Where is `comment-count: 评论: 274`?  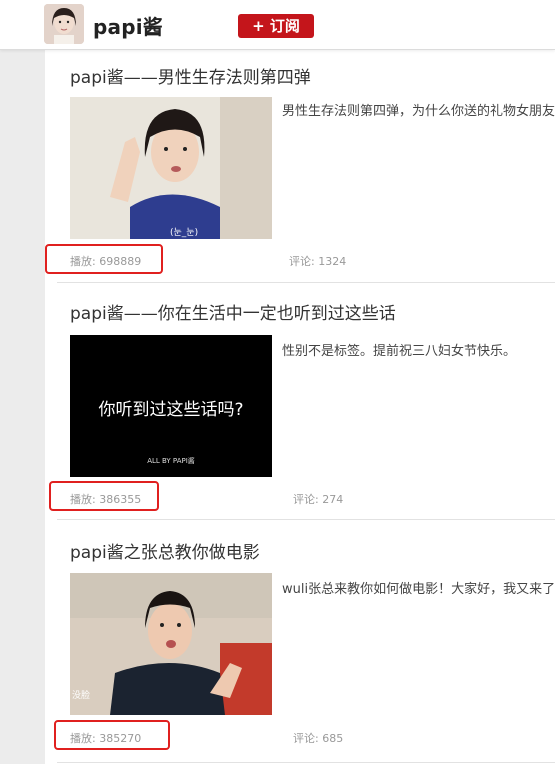
comment-count: 评论: 274 is located at coordinates (318, 499).